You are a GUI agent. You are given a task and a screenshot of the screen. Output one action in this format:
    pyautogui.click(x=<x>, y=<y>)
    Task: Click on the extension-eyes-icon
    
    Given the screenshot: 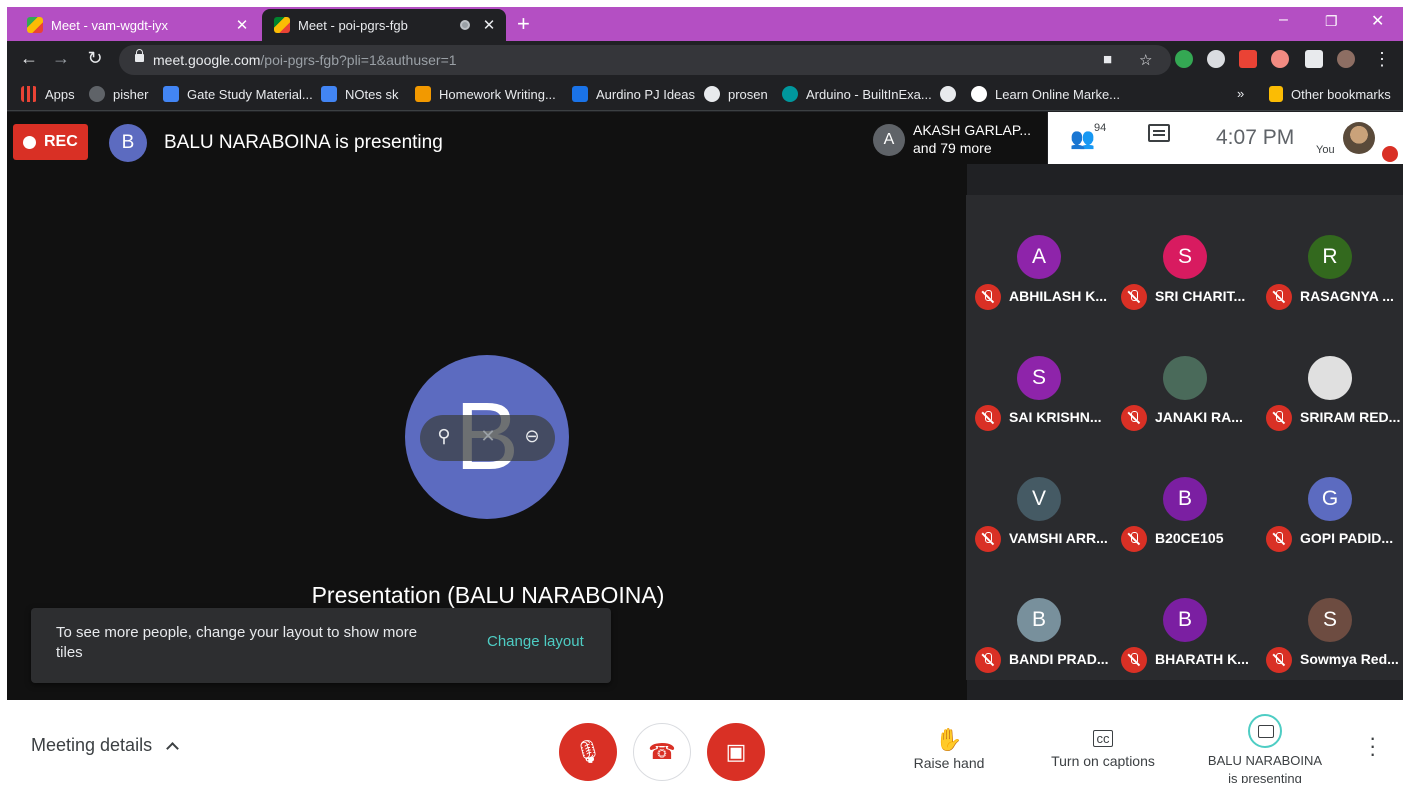 What is the action you would take?
    pyautogui.click(x=1280, y=59)
    